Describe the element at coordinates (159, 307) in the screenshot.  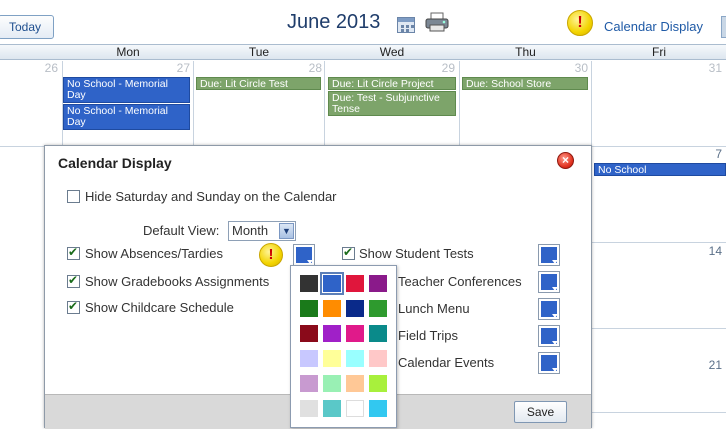
I see `show-childcare-label: Show Childcare Schedule` at that location.